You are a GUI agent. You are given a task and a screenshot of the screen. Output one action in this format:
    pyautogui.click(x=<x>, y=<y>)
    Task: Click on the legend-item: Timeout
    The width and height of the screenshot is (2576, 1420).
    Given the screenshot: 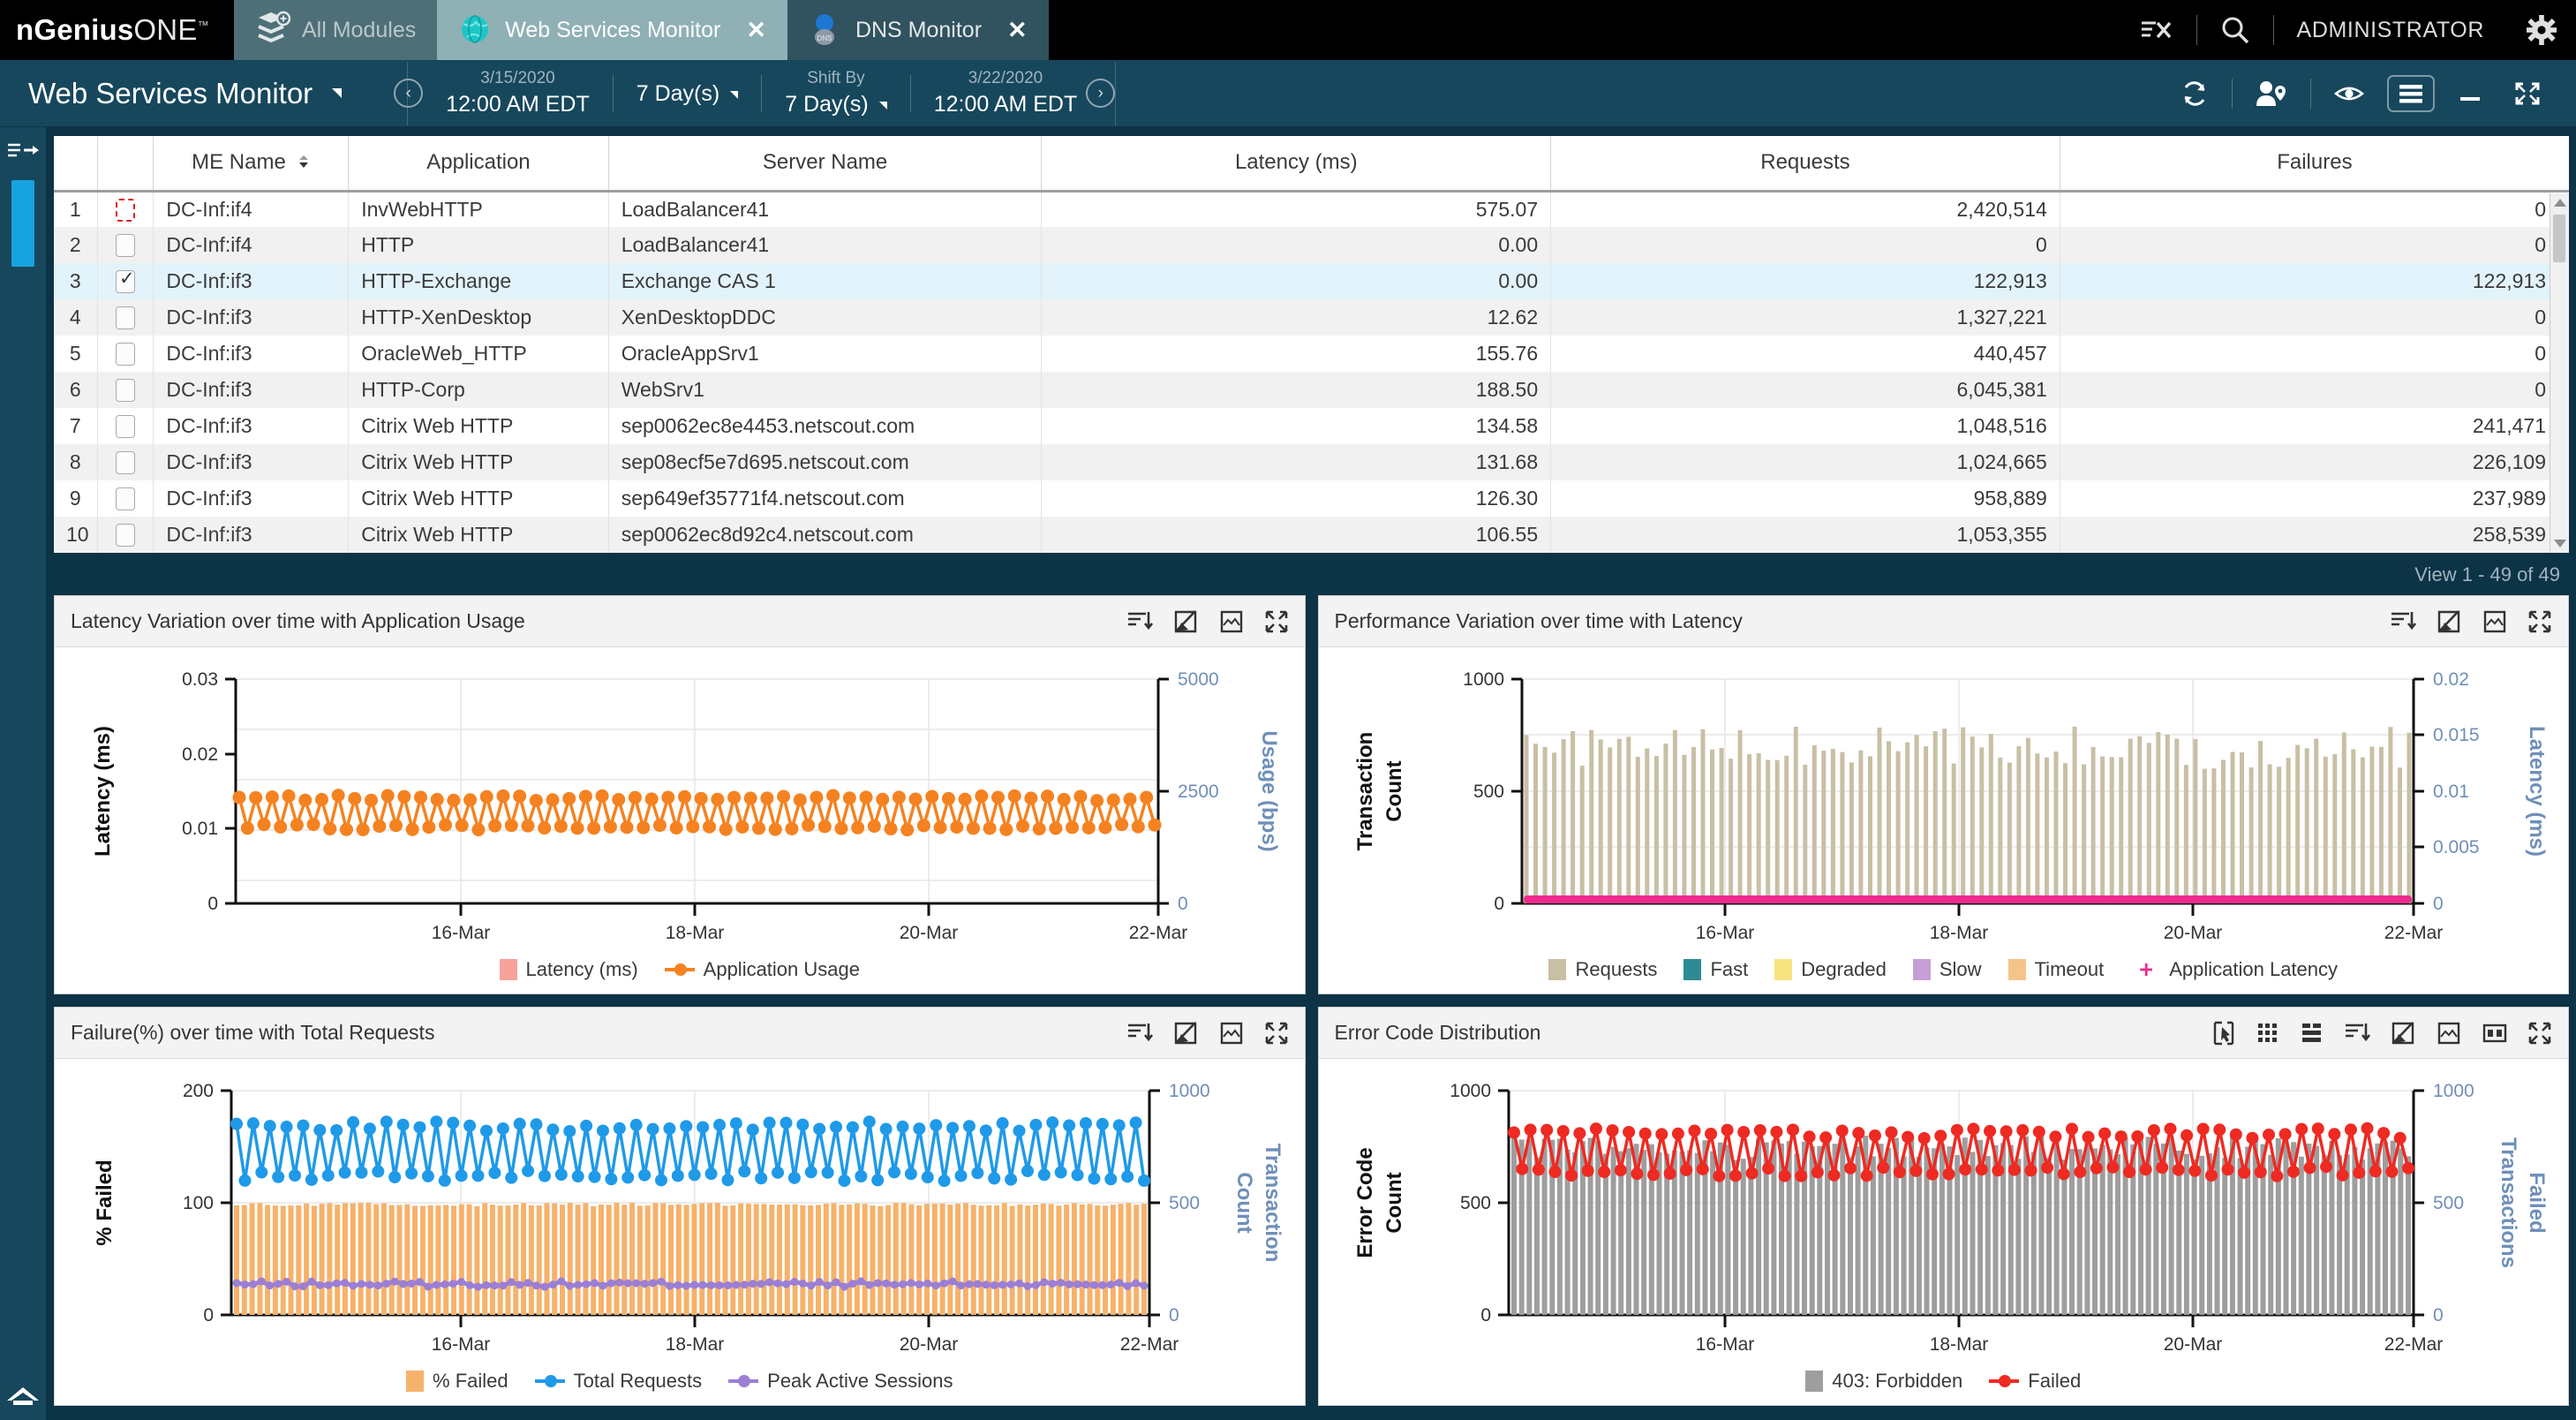 What is the action you would take?
    pyautogui.click(x=2056, y=970)
    